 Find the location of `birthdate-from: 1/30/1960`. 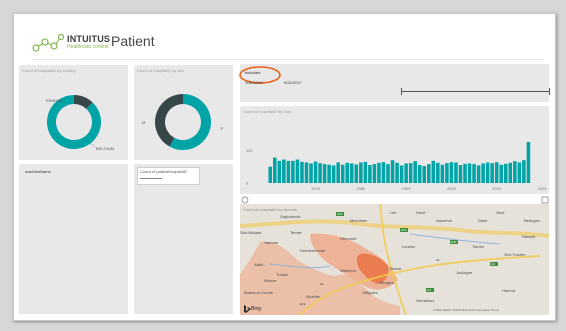

birthdate-from: 1/30/1960 is located at coordinates (254, 82).